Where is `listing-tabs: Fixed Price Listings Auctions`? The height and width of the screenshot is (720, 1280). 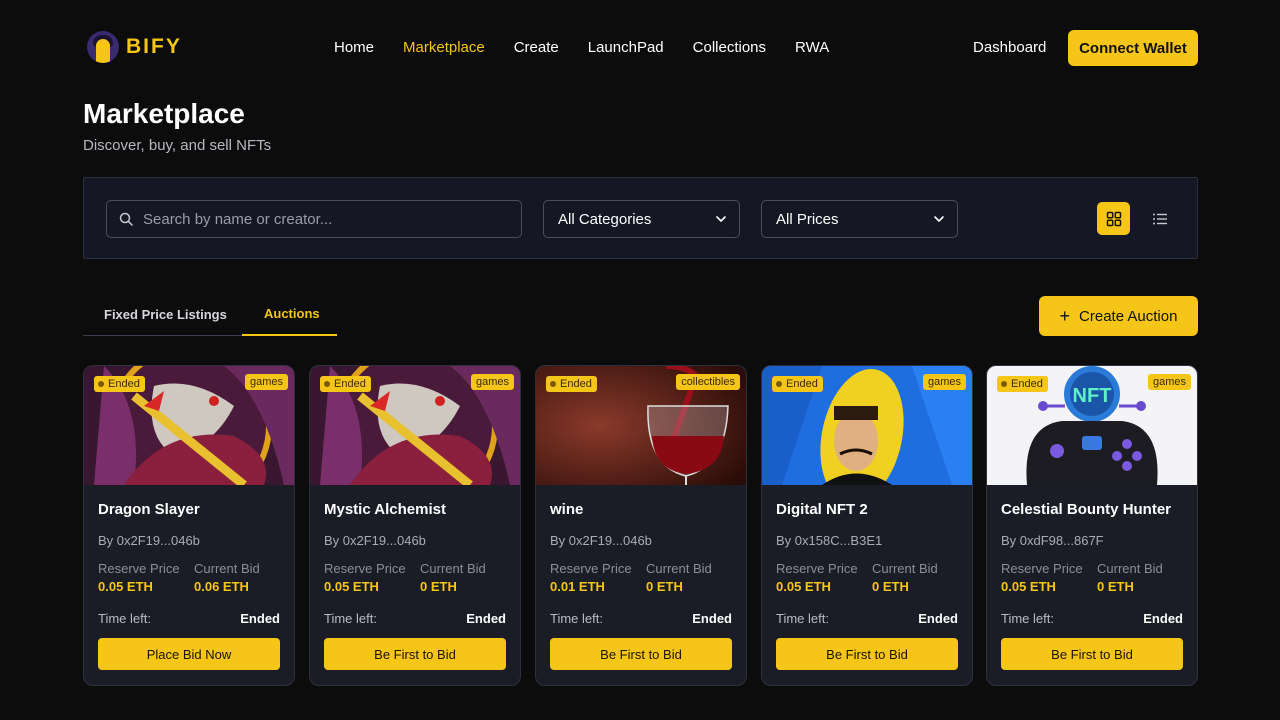 listing-tabs: Fixed Price Listings Auctions is located at coordinates (210, 316).